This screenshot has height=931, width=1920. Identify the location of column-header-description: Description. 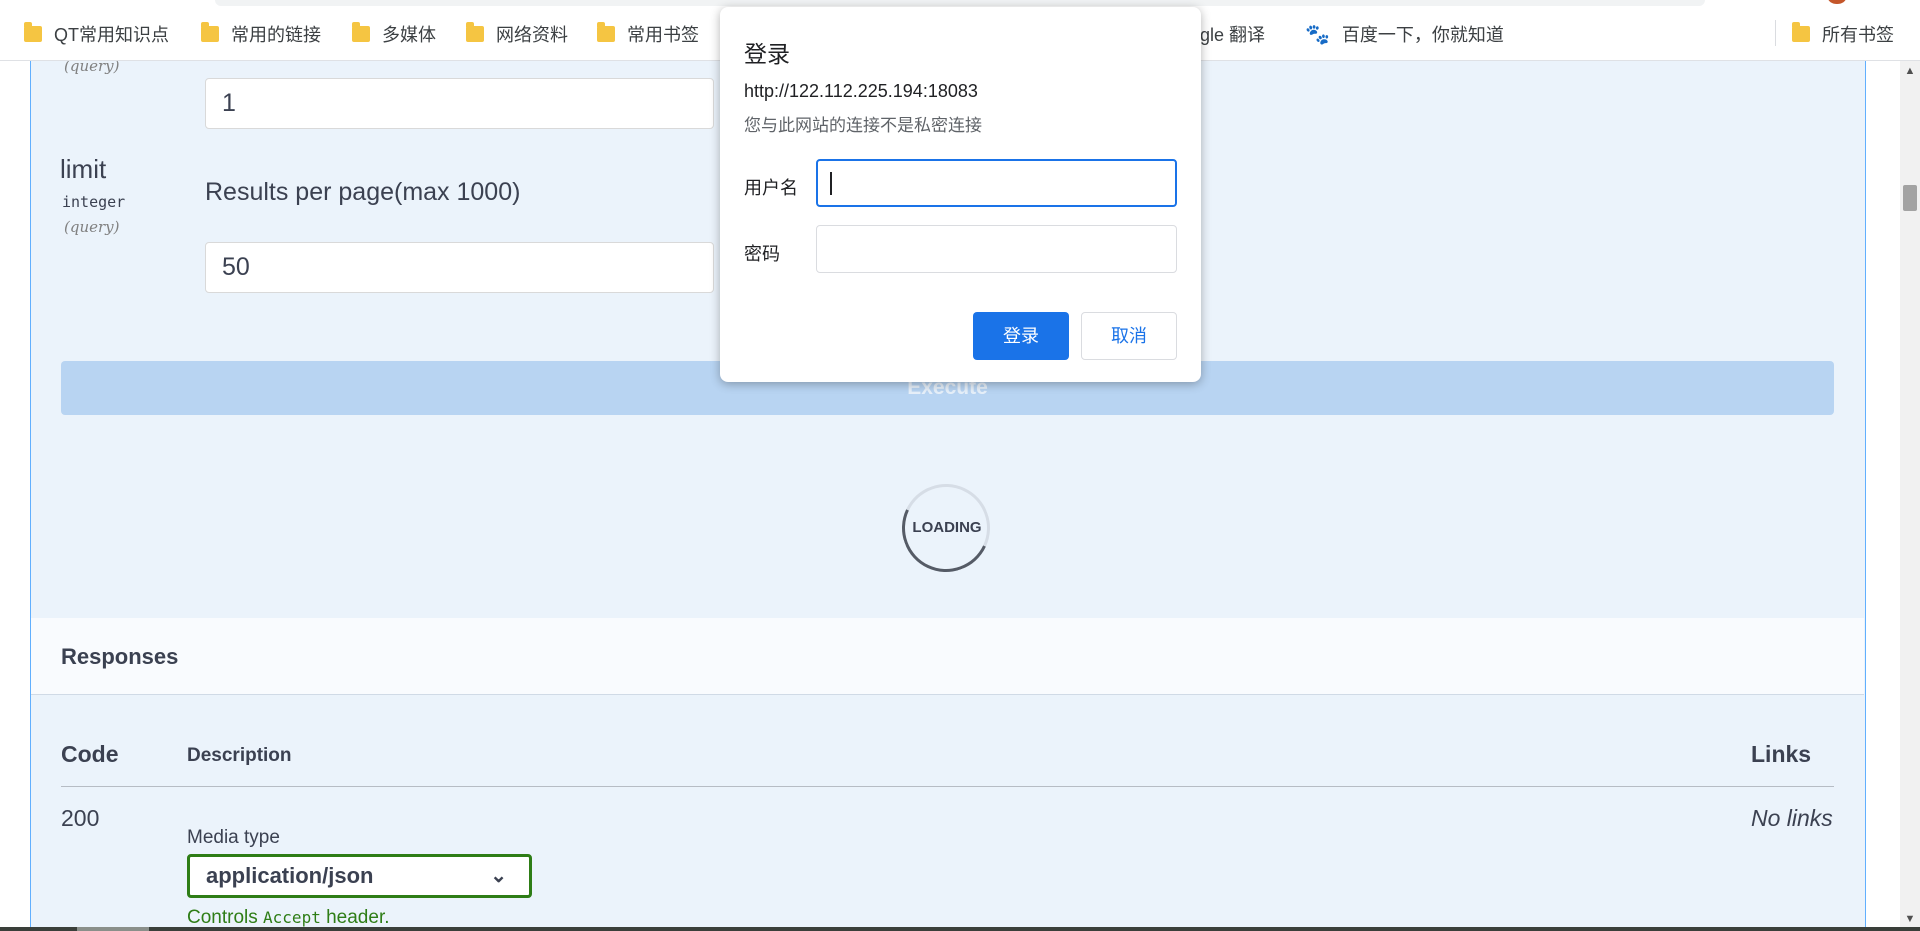
(239, 755).